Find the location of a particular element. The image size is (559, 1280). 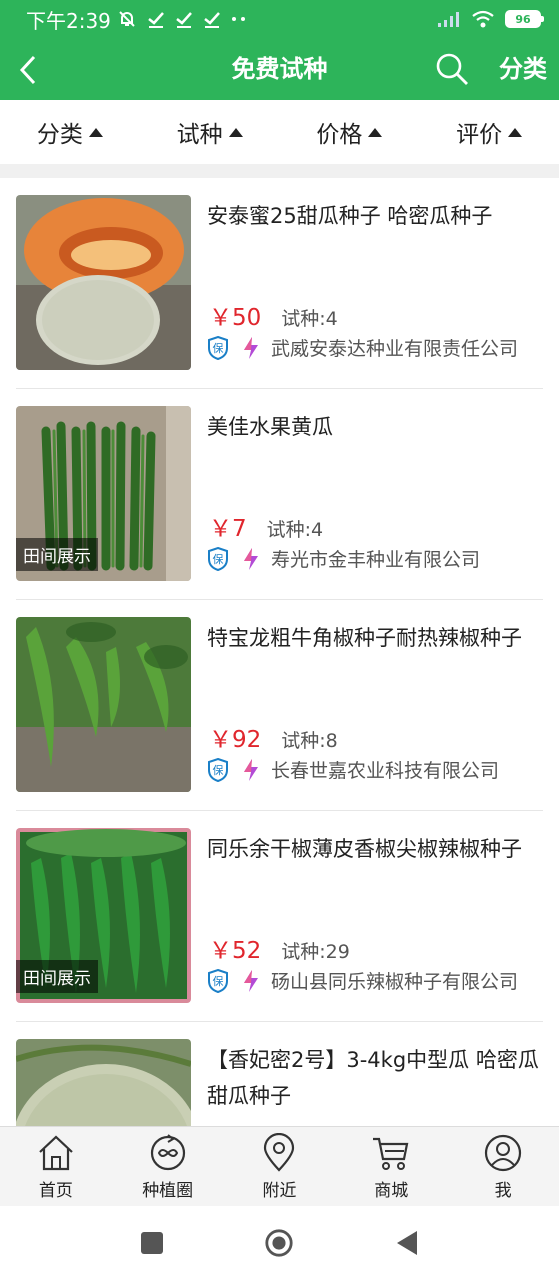

user-icon is located at coordinates (503, 1153).